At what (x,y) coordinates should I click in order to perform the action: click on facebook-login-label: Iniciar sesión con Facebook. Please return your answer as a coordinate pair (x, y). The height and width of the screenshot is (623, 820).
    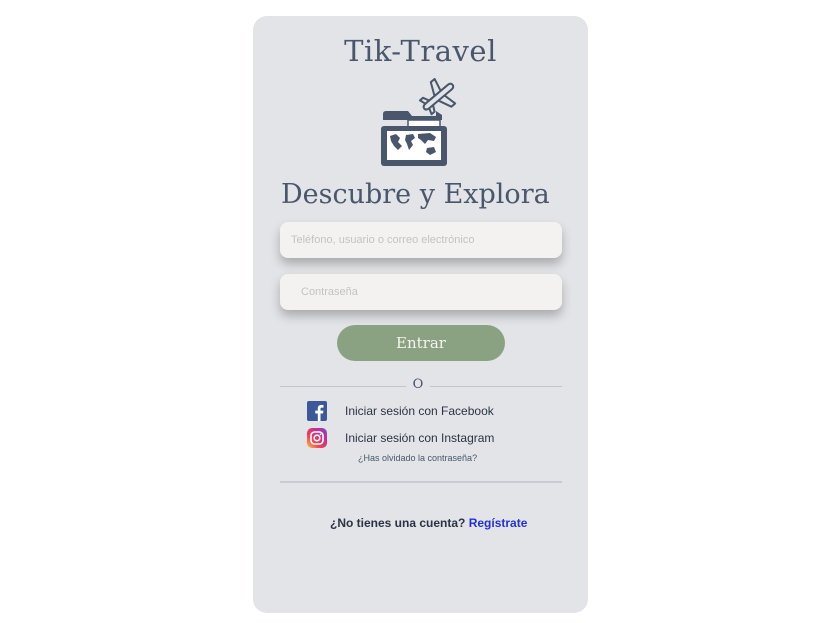
    Looking at the image, I should click on (419, 411).